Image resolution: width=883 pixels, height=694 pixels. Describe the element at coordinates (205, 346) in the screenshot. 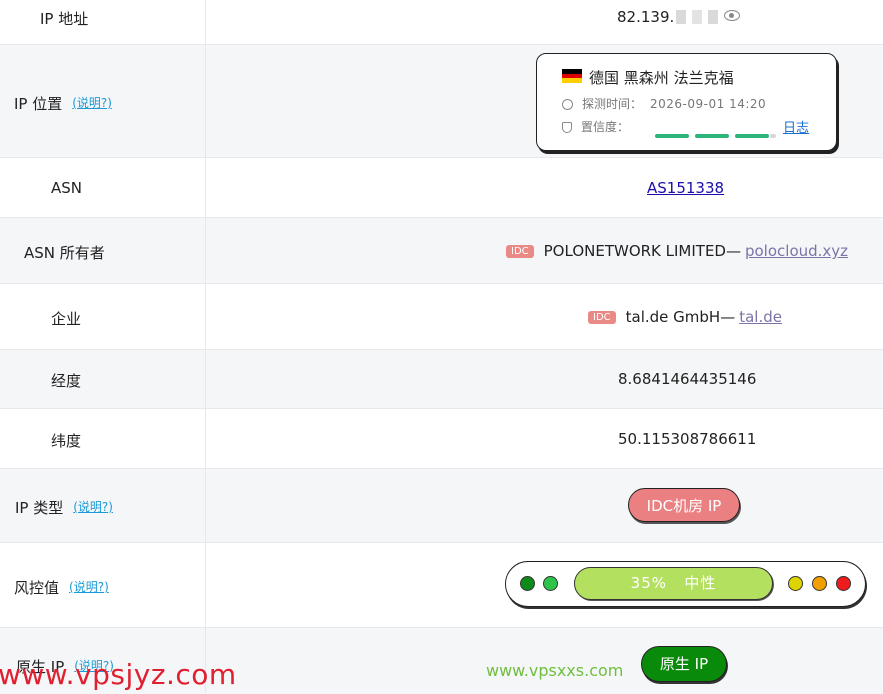

I see `column-divider` at that location.